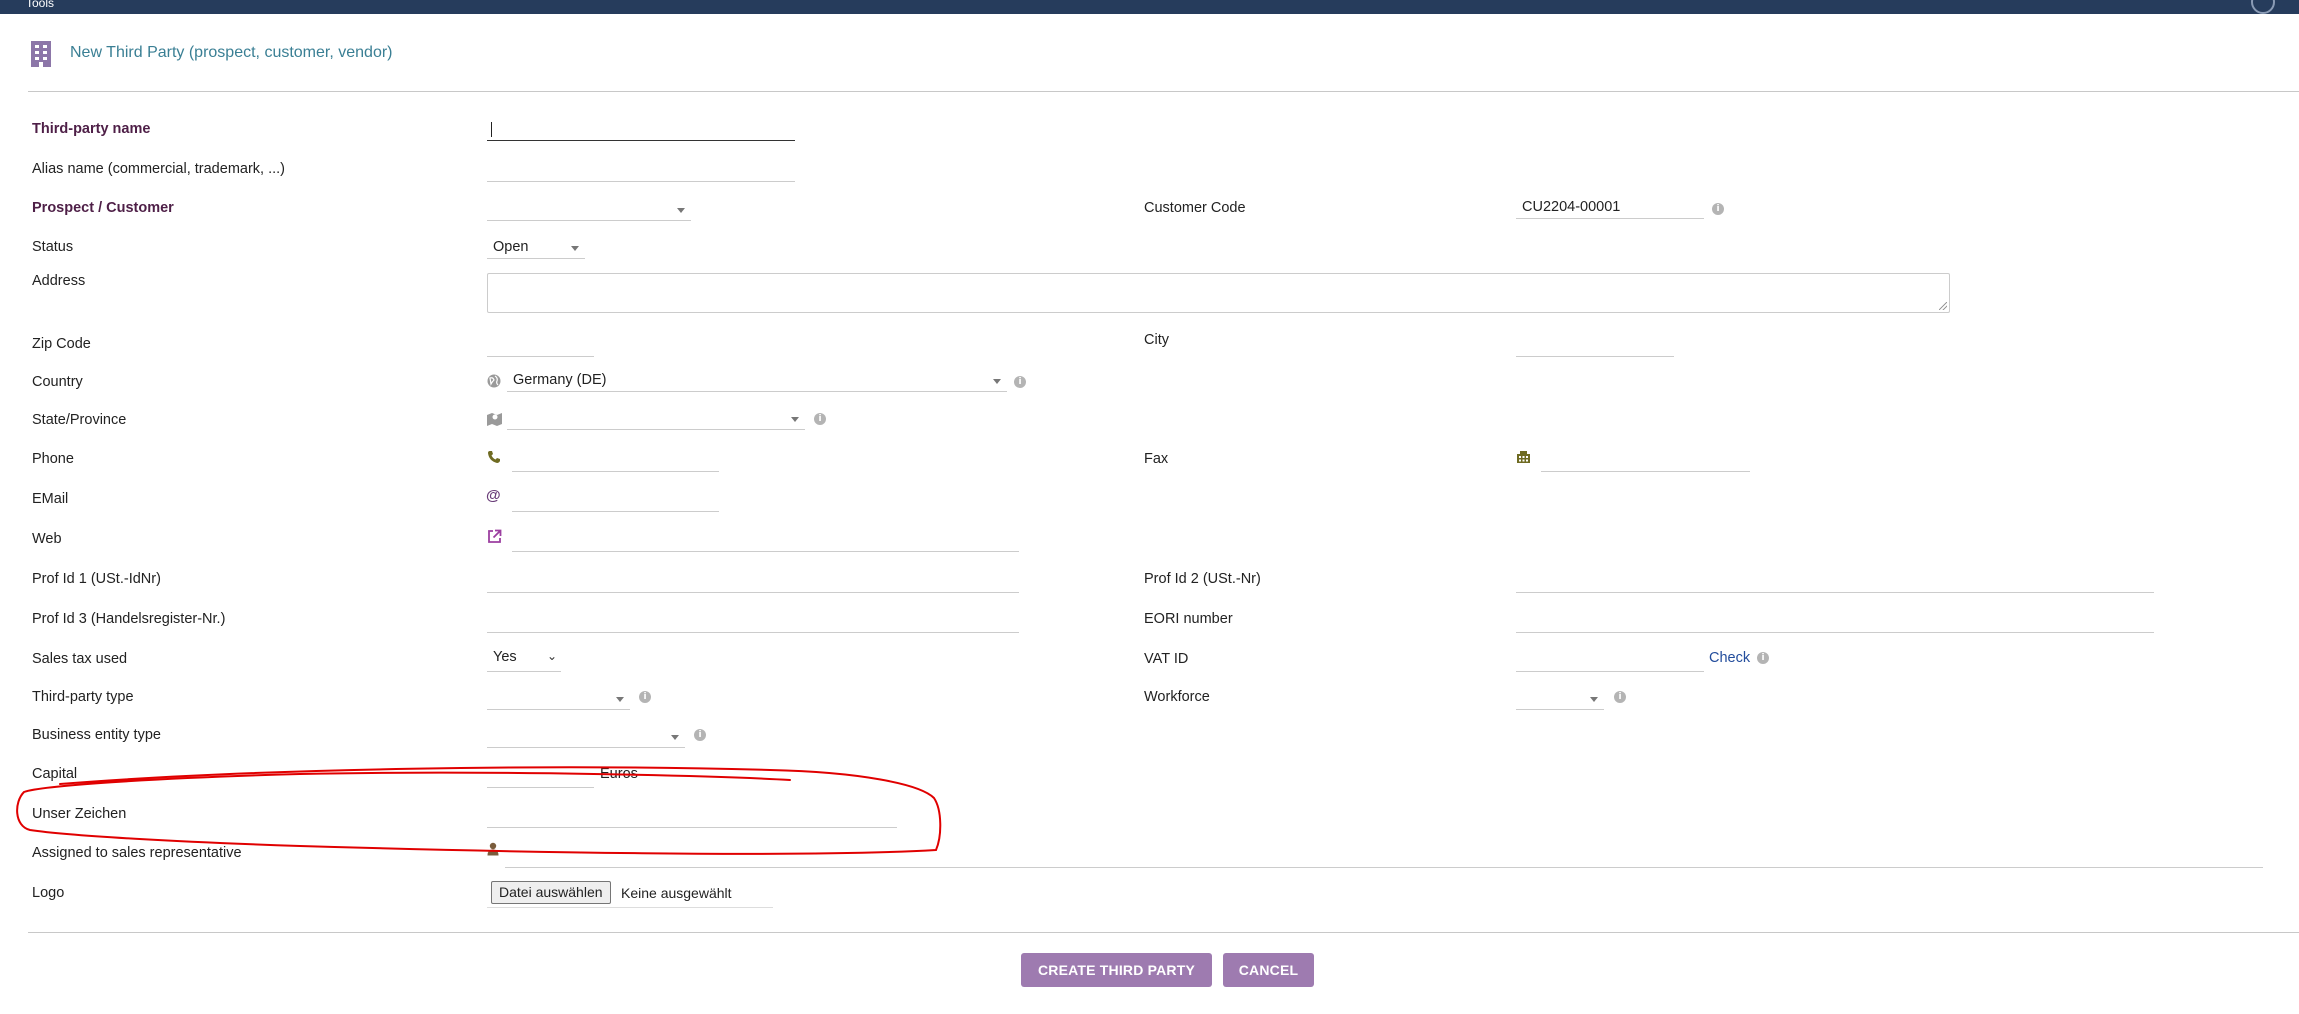  Describe the element at coordinates (494, 381) in the screenshot. I see `globe-icon` at that location.